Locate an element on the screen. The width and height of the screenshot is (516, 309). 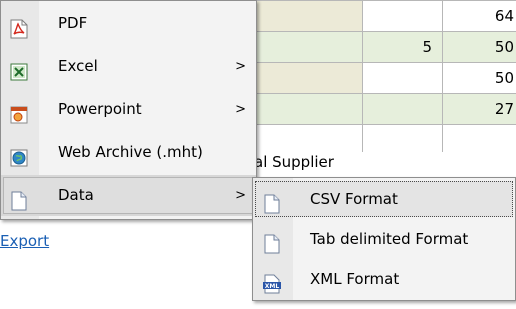
tab-file-icon is located at coordinates (272, 241).